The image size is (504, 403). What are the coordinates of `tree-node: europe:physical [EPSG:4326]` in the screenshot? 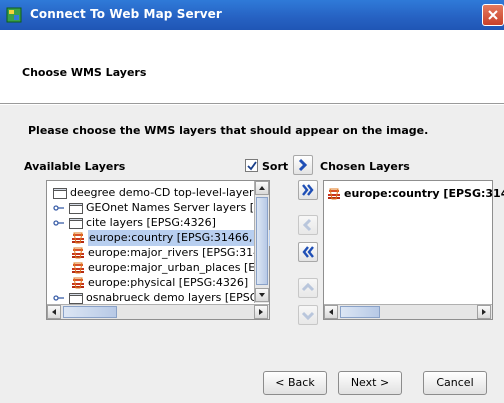 It's located at (150, 283).